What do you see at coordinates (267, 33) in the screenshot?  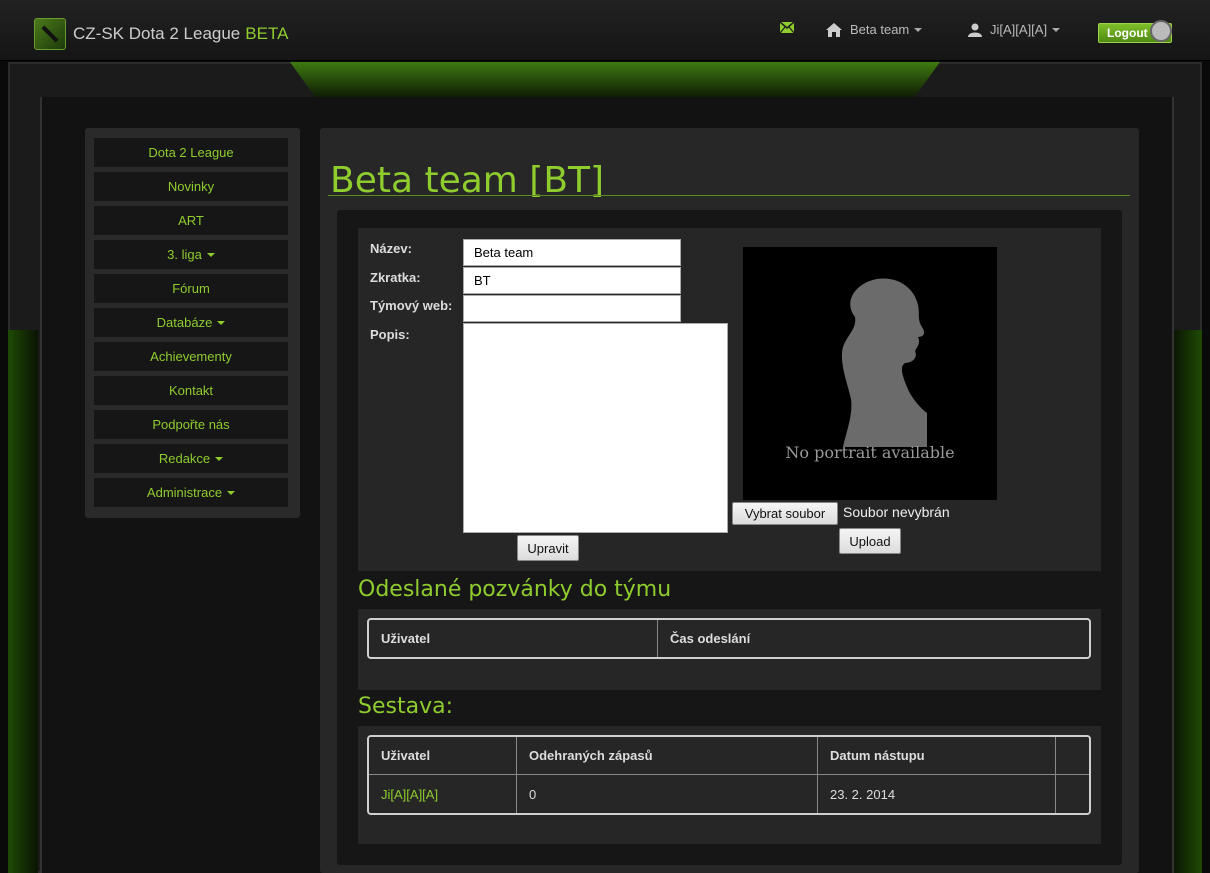 I see `brand-beta-label: BETA` at bounding box center [267, 33].